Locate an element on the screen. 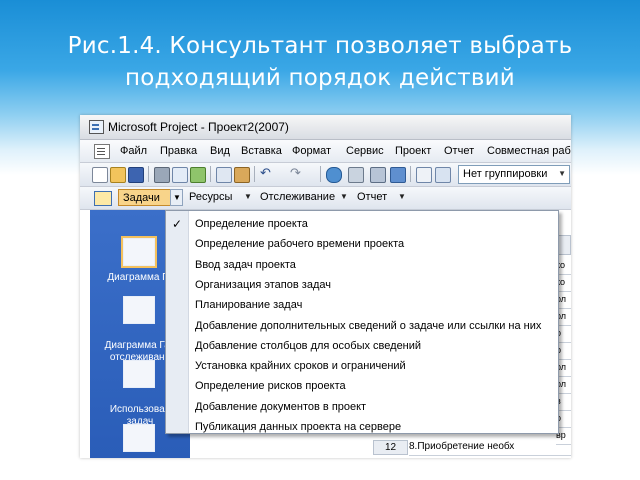 The width and height of the screenshot is (640, 480). hyperlink-icon is located at coordinates (334, 175).